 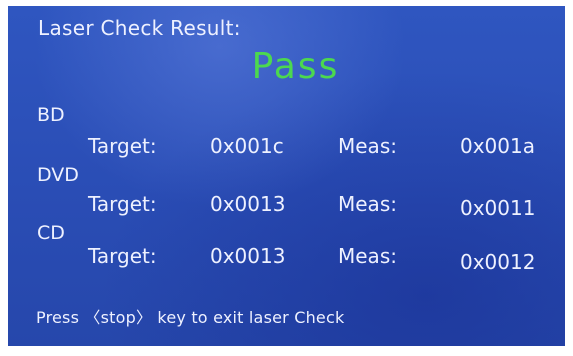 What do you see at coordinates (295, 66) in the screenshot?
I see `result-status: Pass` at bounding box center [295, 66].